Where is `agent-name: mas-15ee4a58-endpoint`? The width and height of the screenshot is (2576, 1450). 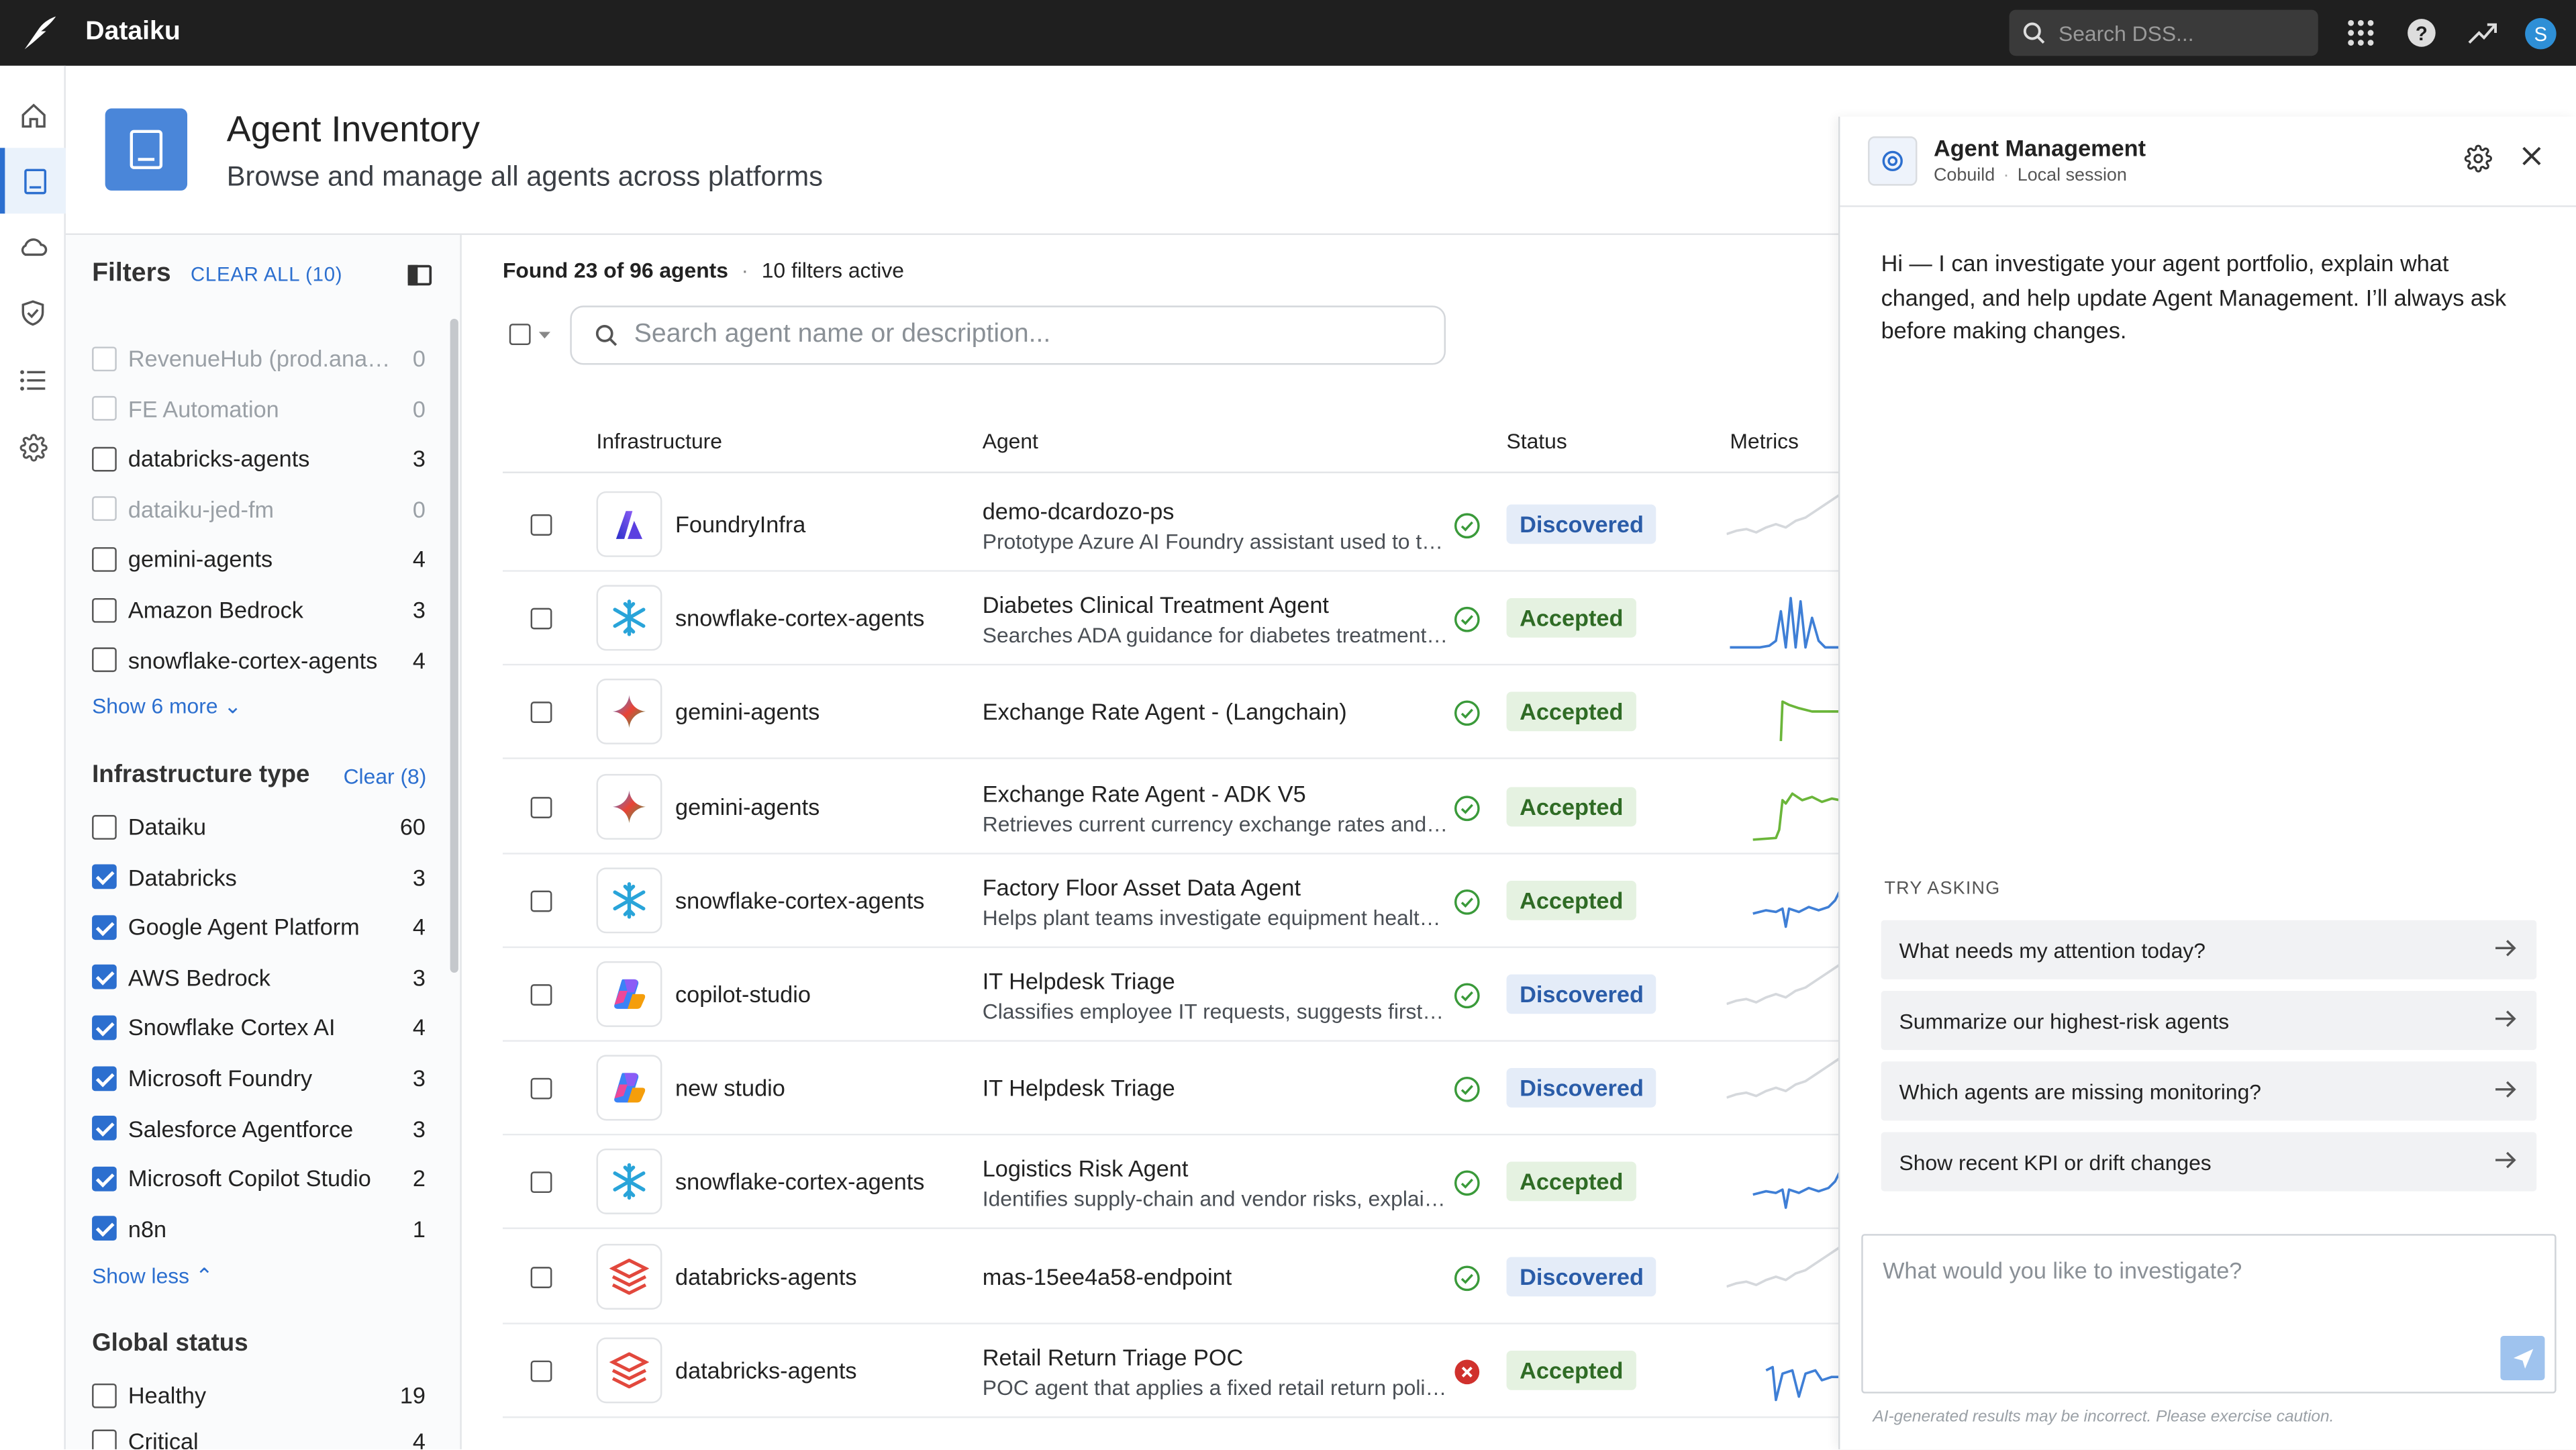
agent-name: mas-15ee4a58-endpoint is located at coordinates (1107, 1276).